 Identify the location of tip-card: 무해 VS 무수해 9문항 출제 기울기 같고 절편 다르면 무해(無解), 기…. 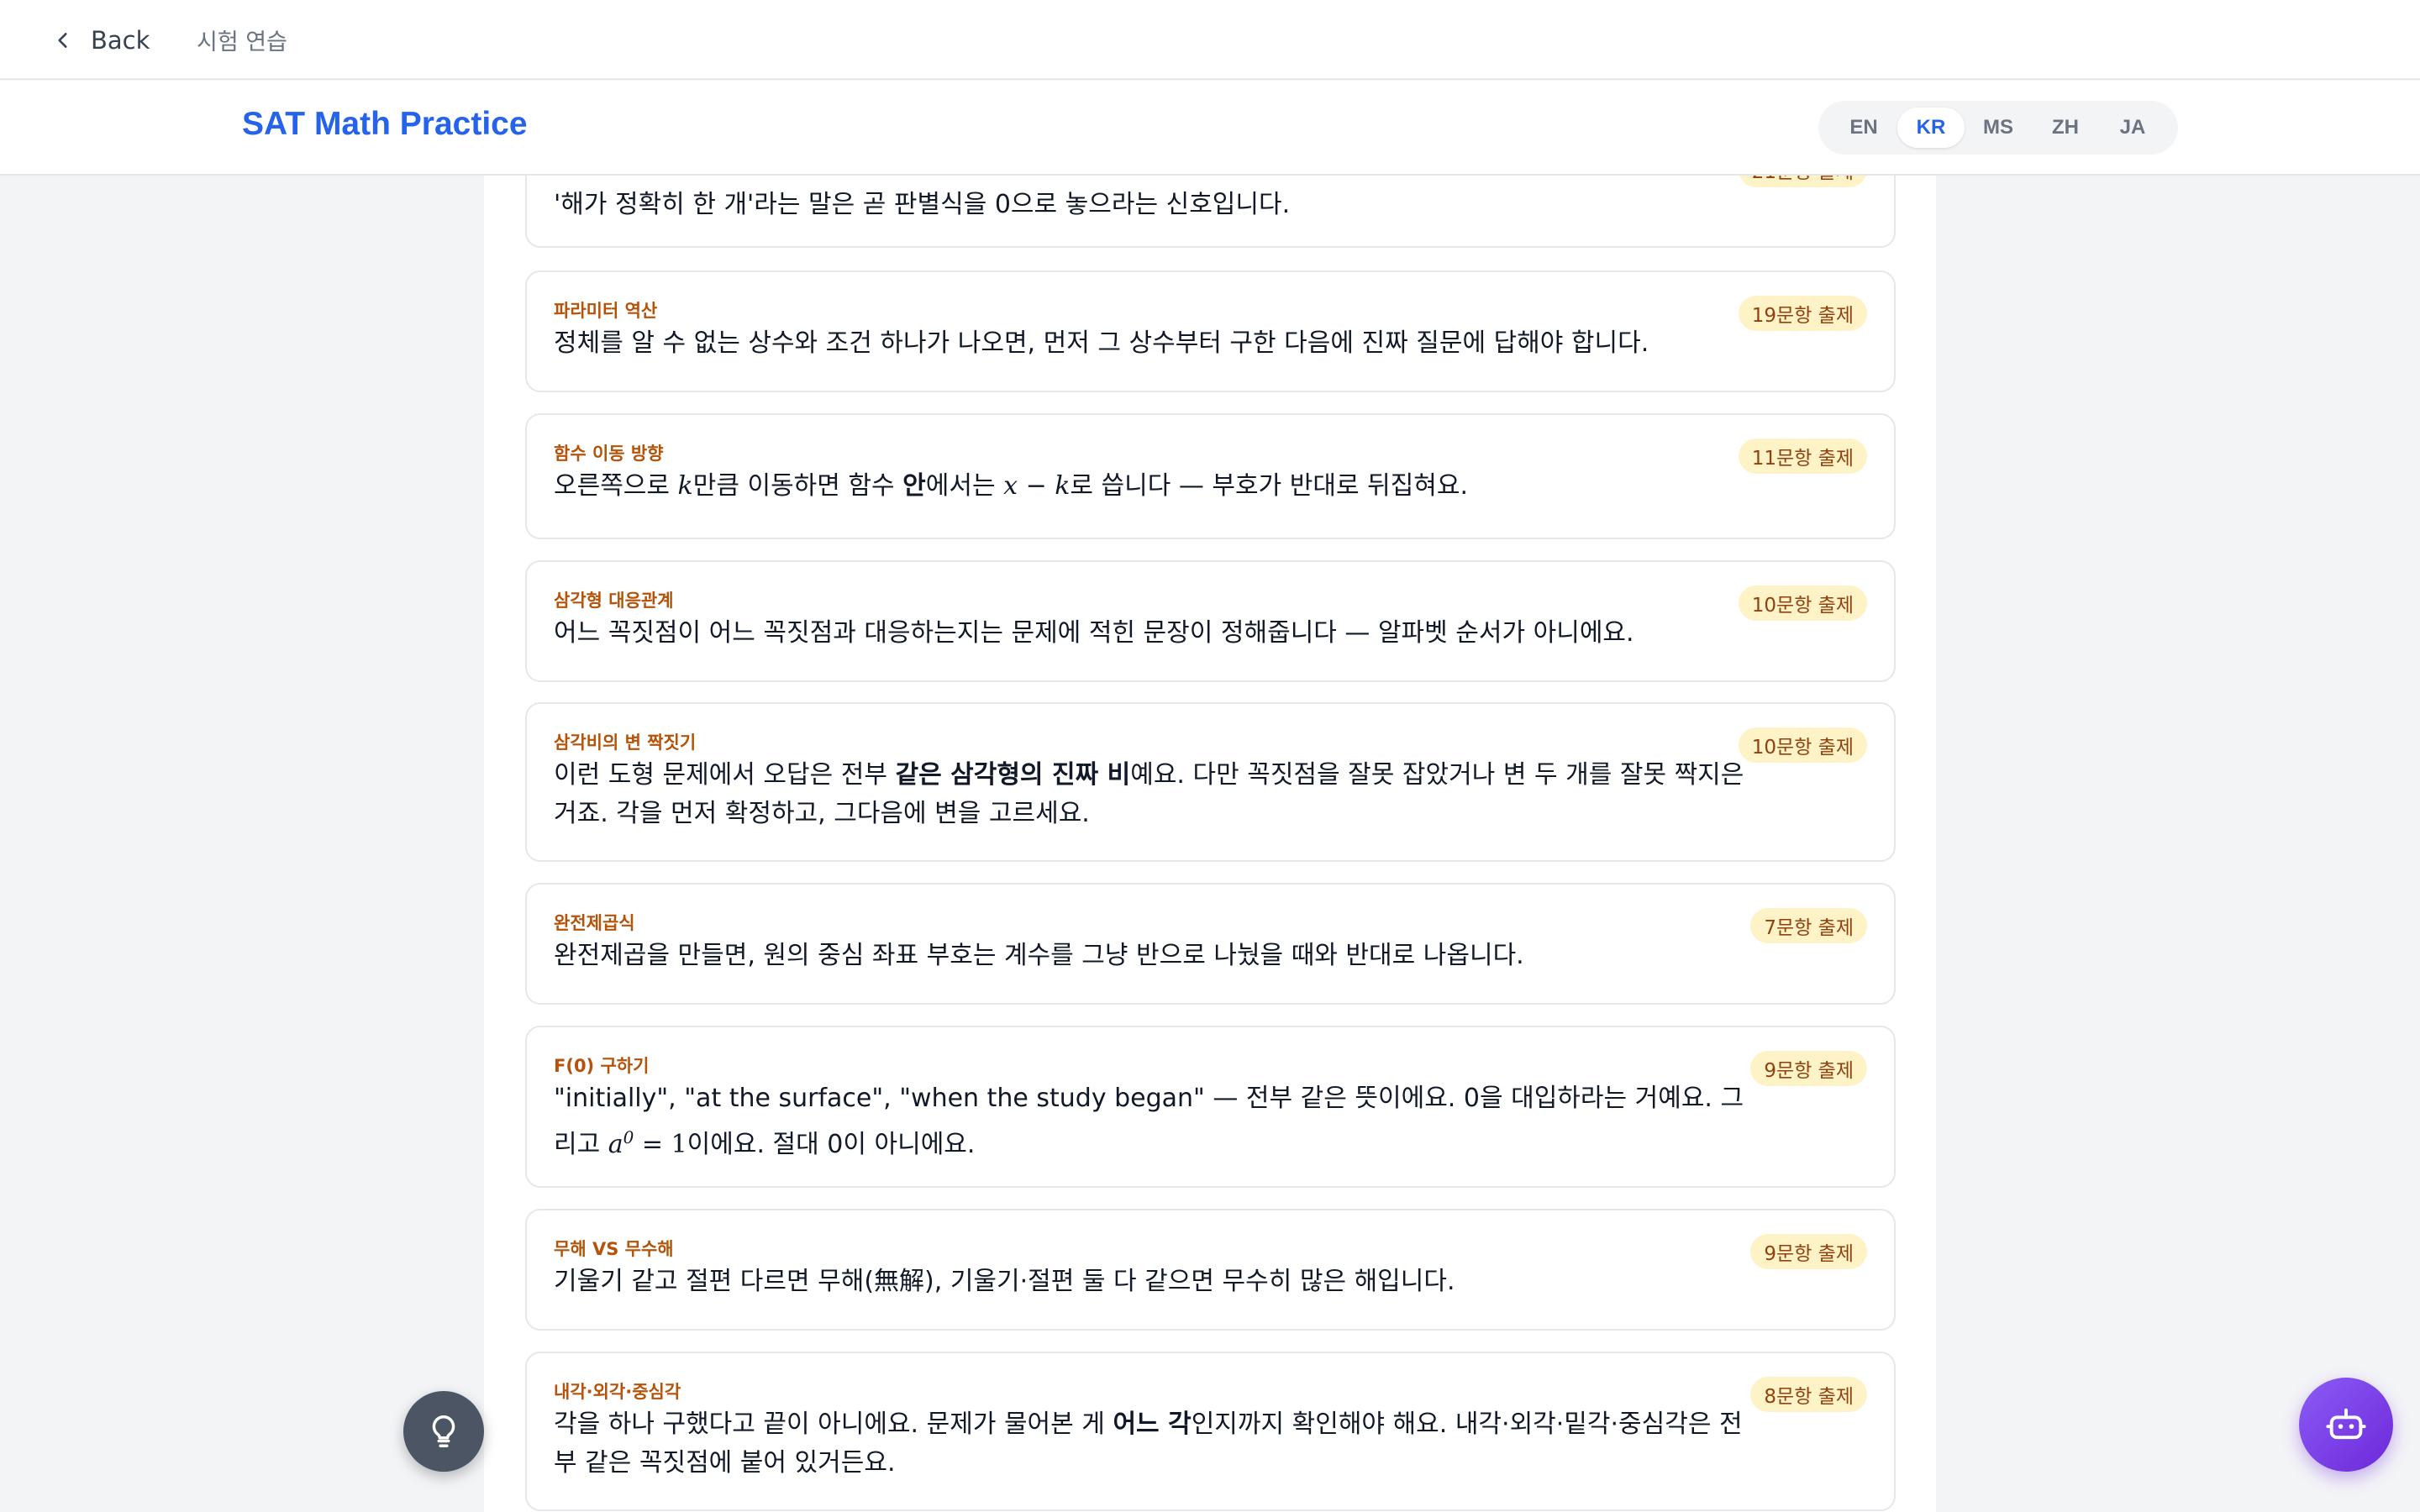
(1210, 1270).